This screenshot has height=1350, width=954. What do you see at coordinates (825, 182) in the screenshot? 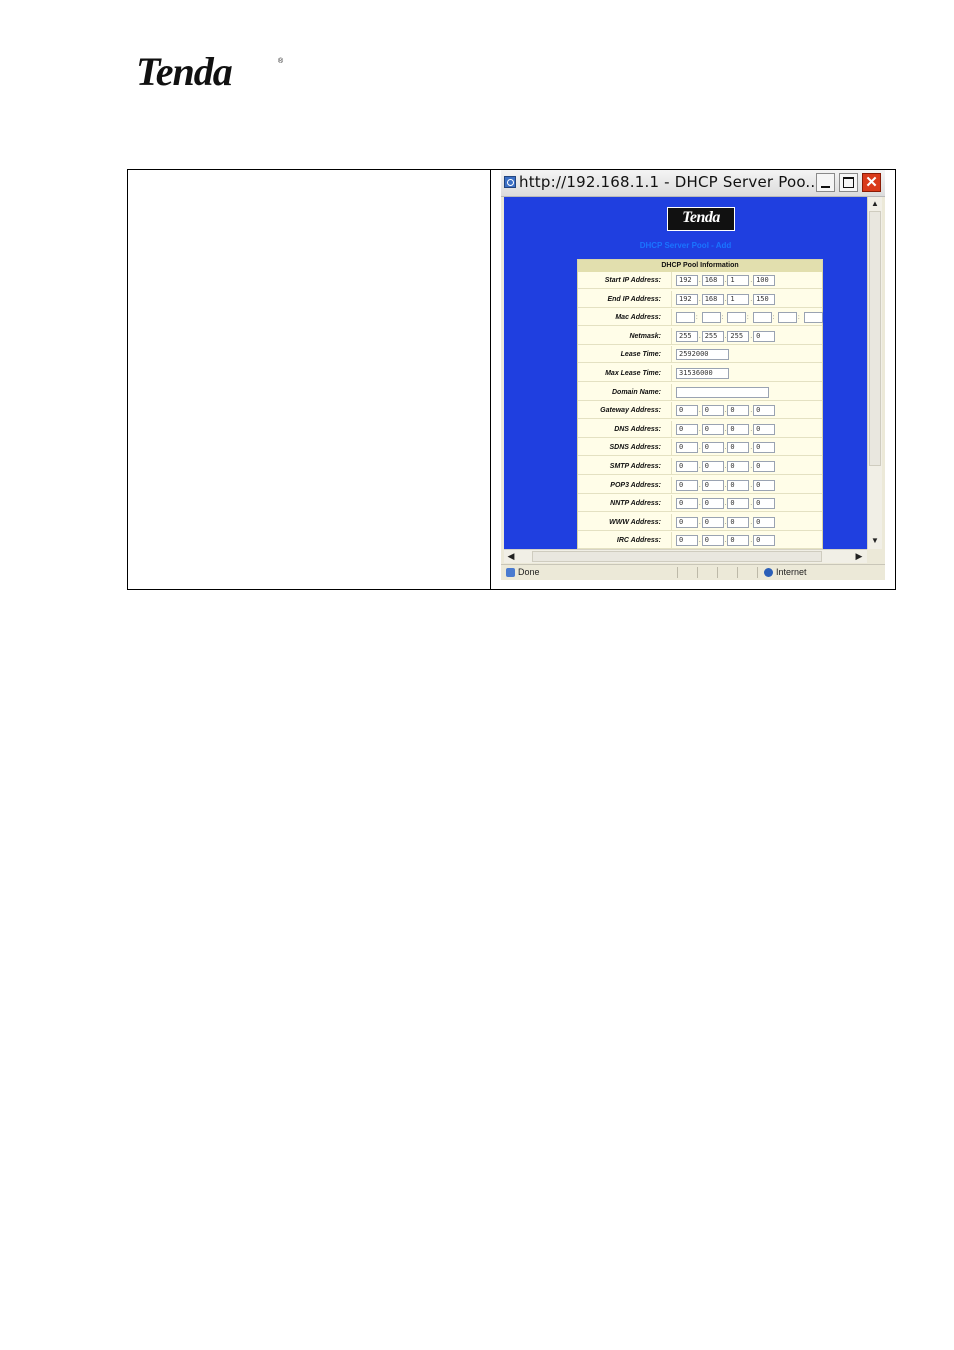
I see `minimize-button` at bounding box center [825, 182].